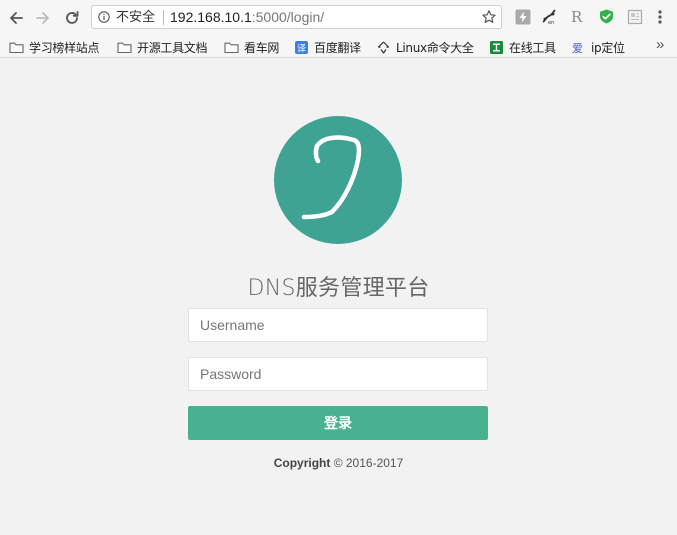 The image size is (677, 535). What do you see at coordinates (496, 47) in the screenshot?
I see `tools-icon` at bounding box center [496, 47].